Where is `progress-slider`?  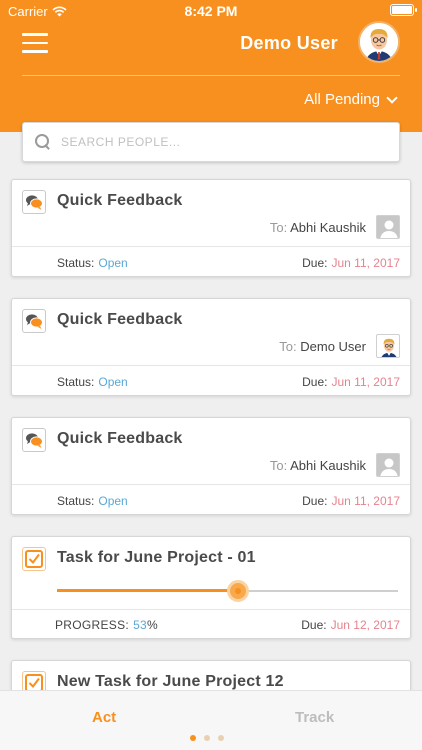
progress-slider is located at coordinates (227, 591).